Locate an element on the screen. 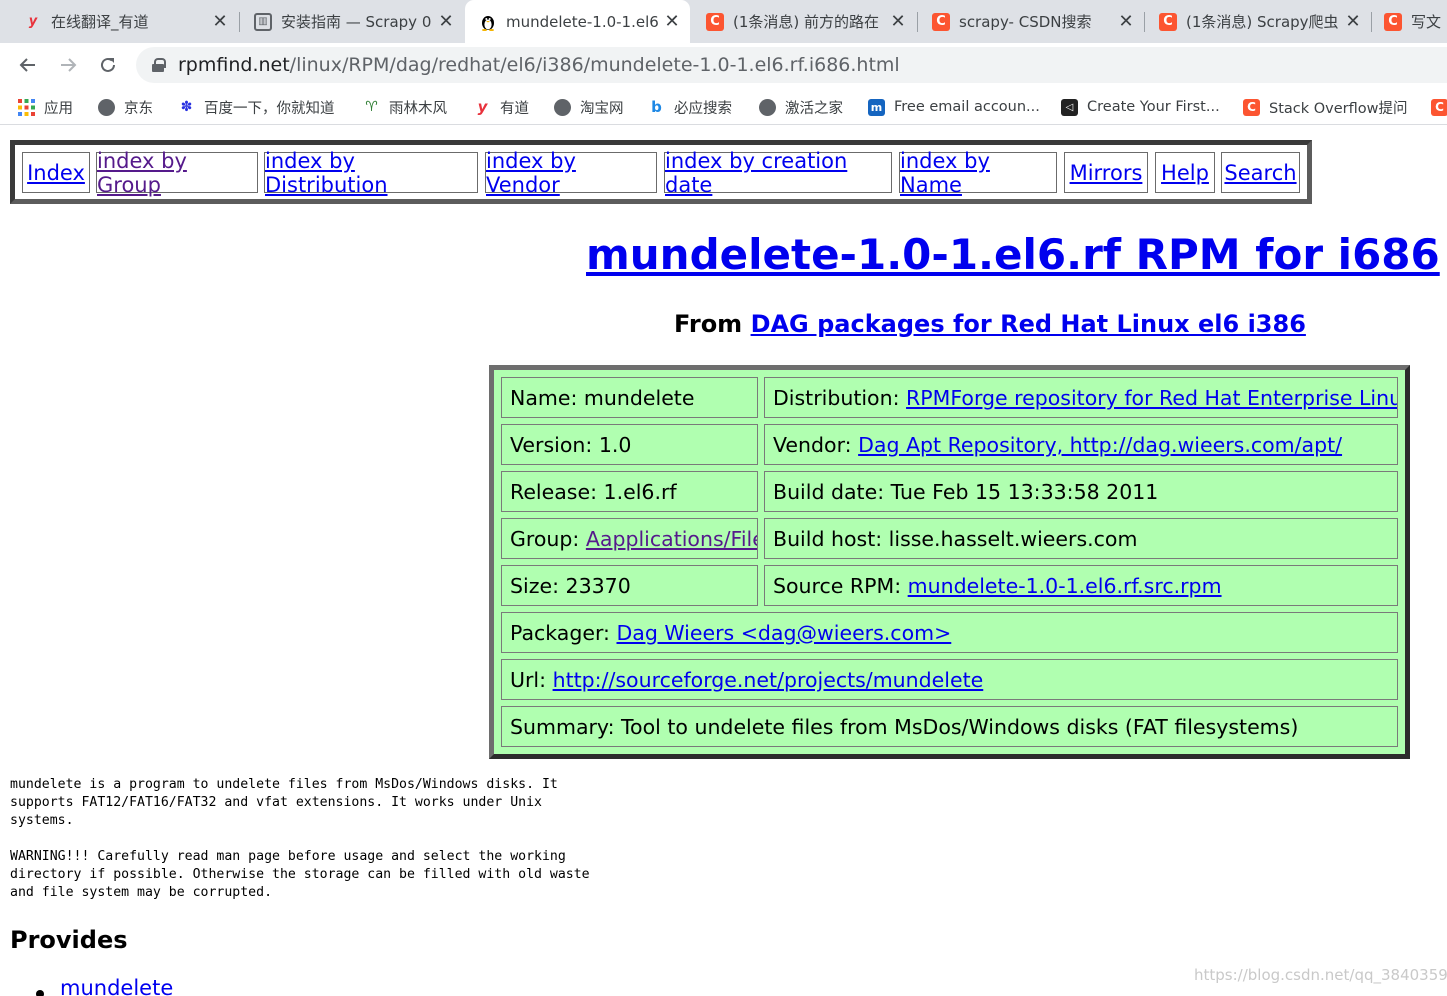 This screenshot has height=996, width=1447. nav-link-group: index by Group is located at coordinates (177, 173).